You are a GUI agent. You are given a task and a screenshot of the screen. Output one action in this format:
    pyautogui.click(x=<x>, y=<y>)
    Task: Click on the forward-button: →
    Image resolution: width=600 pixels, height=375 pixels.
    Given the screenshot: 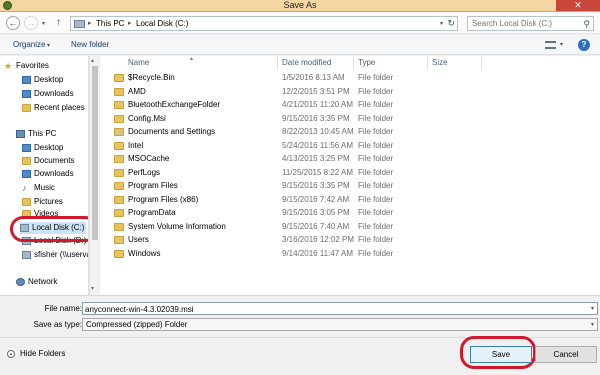 What is the action you would take?
    pyautogui.click(x=31, y=23)
    